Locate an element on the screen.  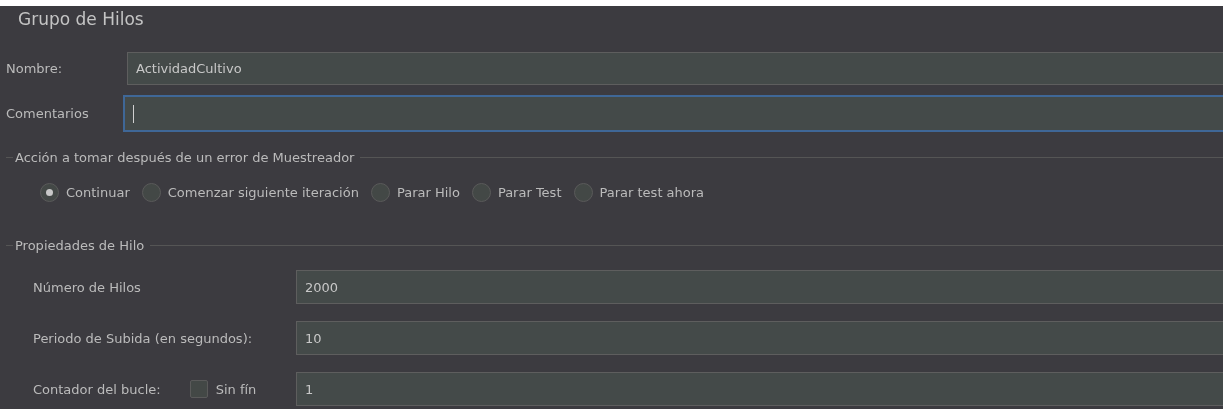
radio-option: Parar Hilo is located at coordinates (415, 192).